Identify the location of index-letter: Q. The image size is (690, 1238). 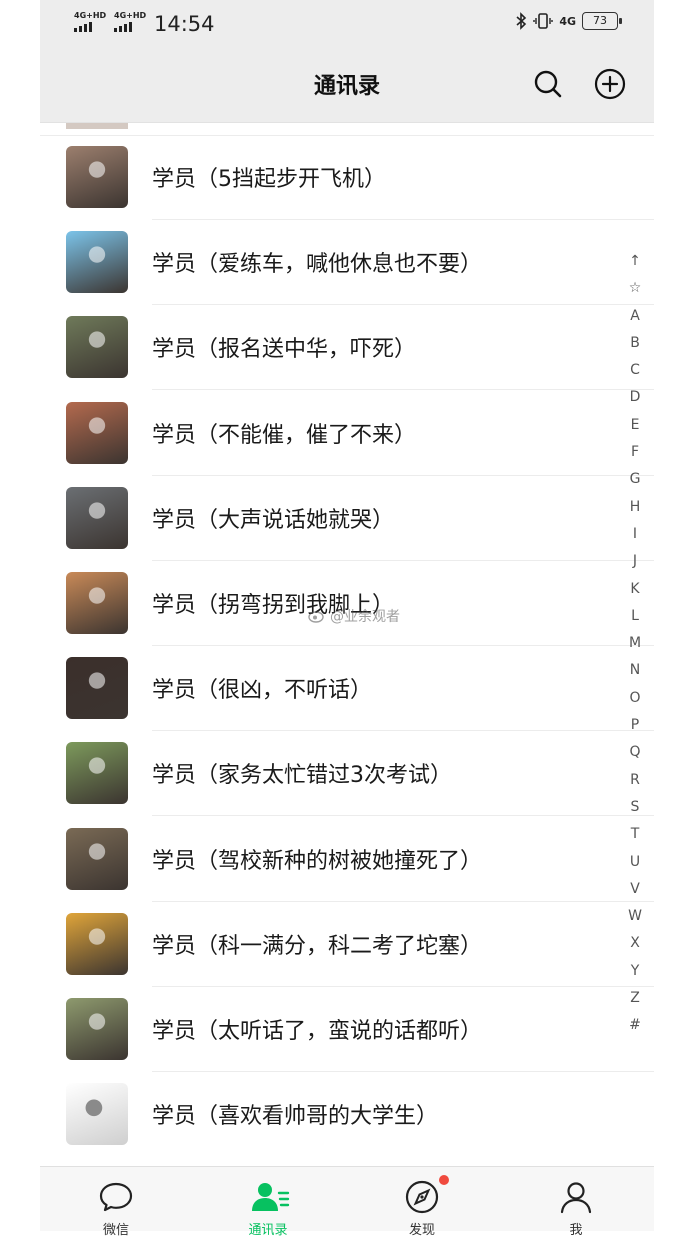
(634, 752).